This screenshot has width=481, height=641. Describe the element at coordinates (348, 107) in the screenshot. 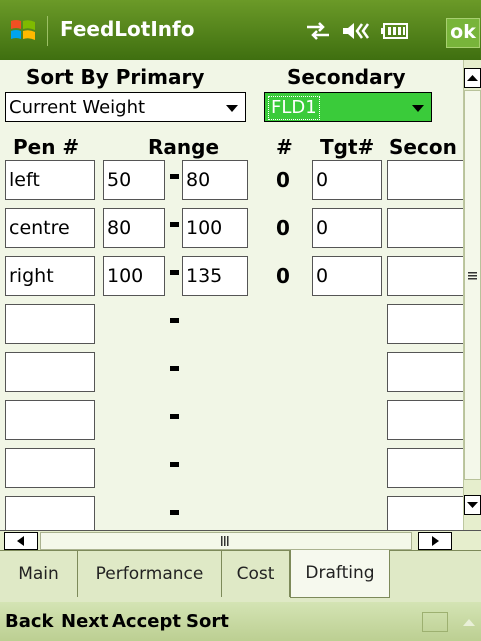

I see `secondary-sort-dropdown: FLD1` at that location.